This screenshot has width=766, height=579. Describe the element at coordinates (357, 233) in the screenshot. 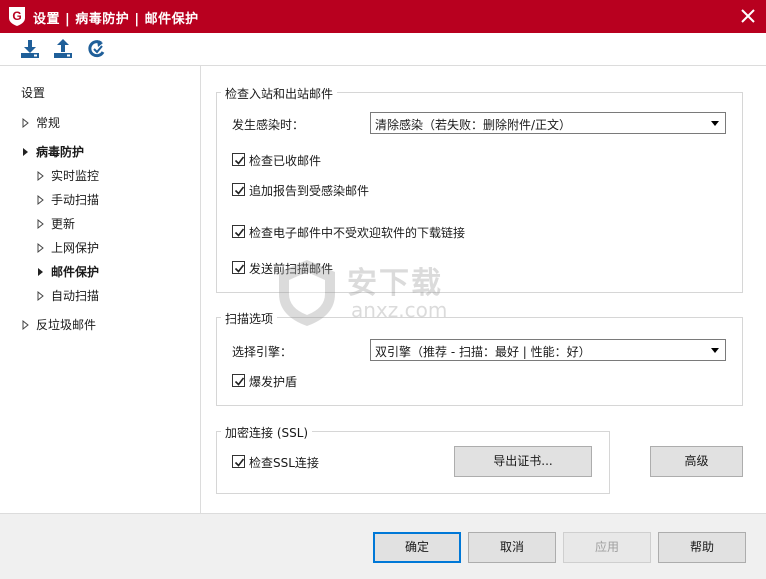

I see `checkbox-label: 检查电子邮件中不受欢迎软件的下载链接` at that location.